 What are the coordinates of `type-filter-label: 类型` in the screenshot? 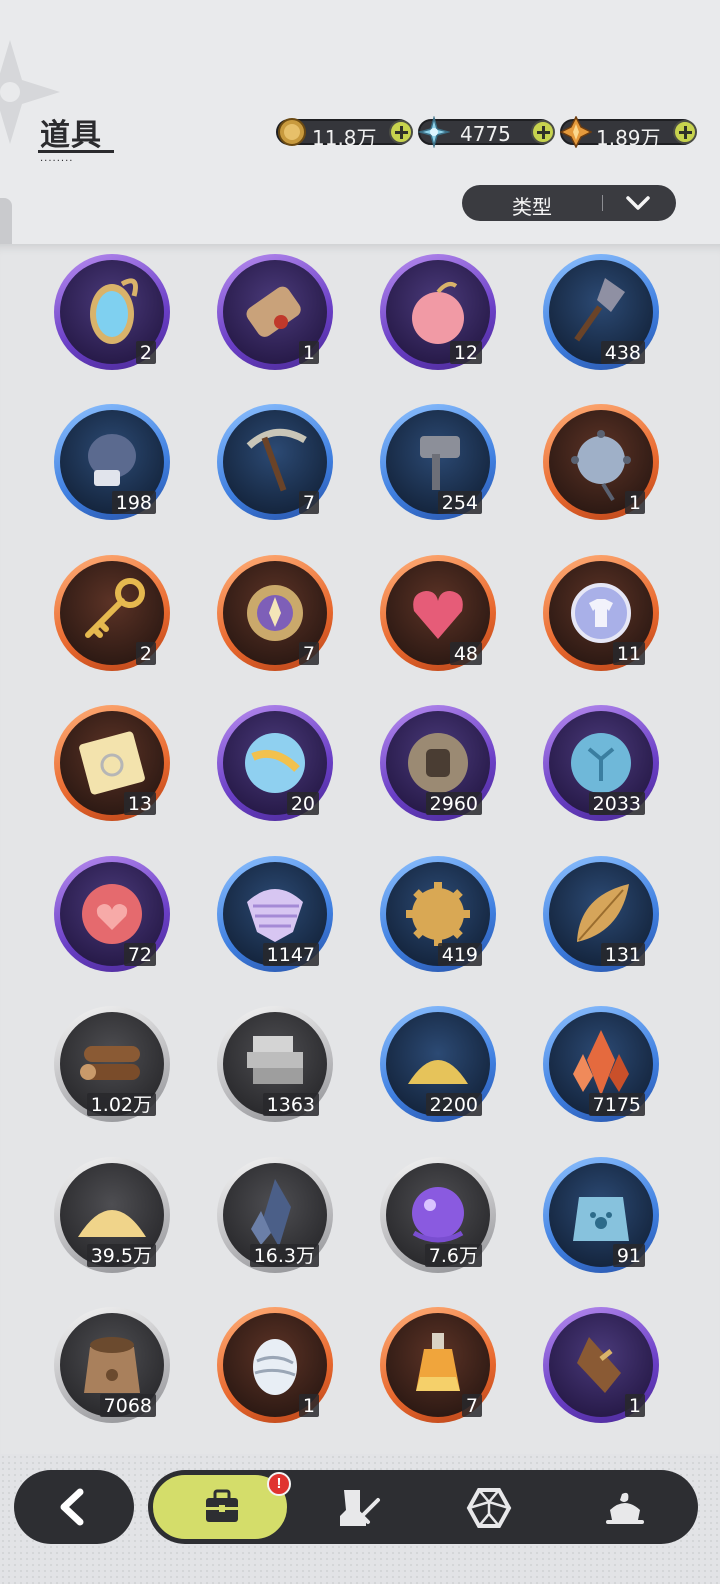 It's located at (532, 207).